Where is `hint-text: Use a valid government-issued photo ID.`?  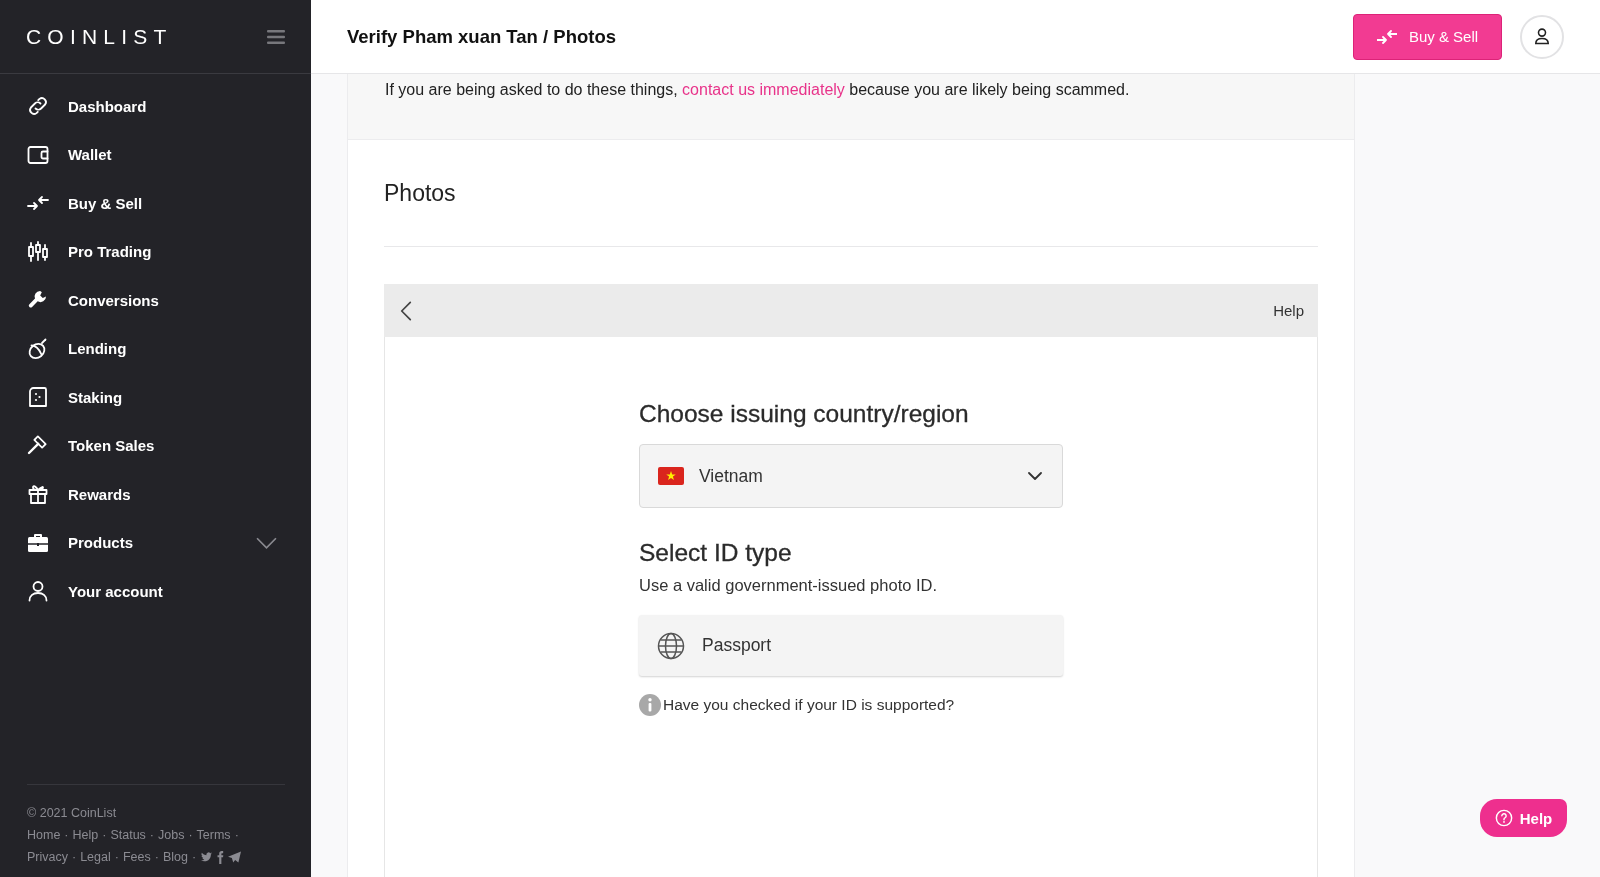
hint-text: Use a valid government-issued photo ID. is located at coordinates (789, 585).